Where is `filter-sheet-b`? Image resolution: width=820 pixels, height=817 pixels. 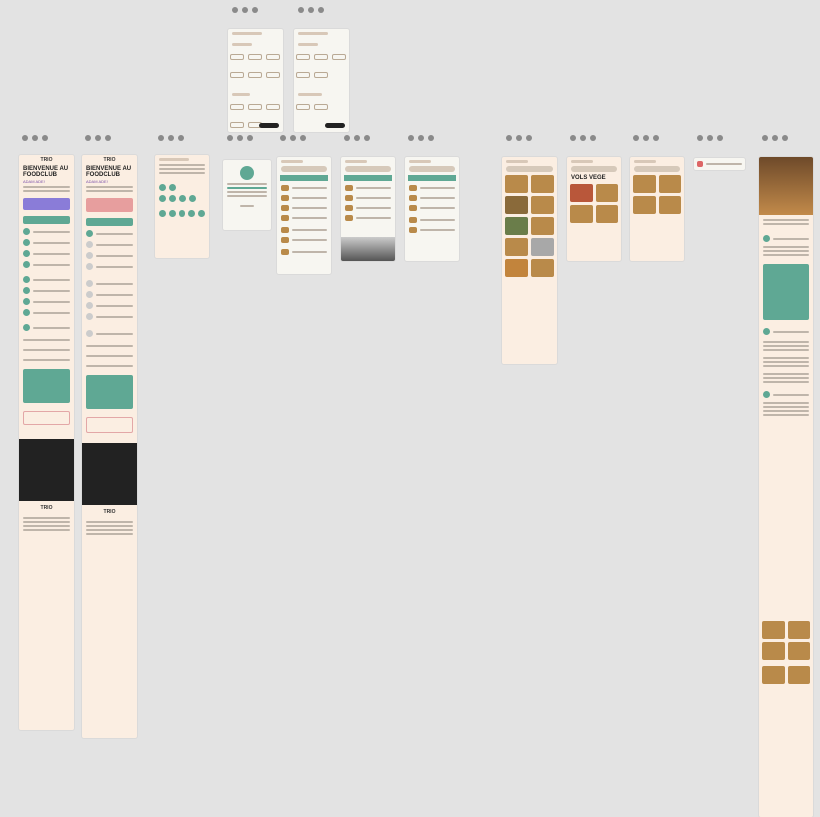
filter-sheet-b is located at coordinates (321, 80).